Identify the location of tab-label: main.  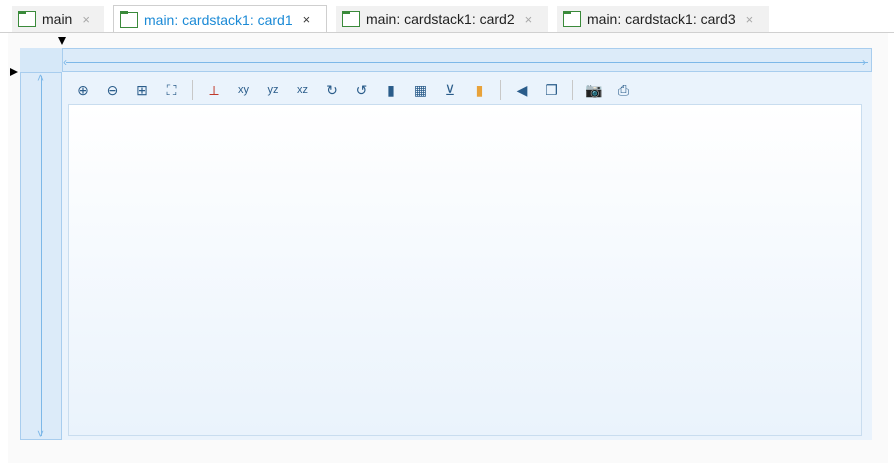
(57, 19).